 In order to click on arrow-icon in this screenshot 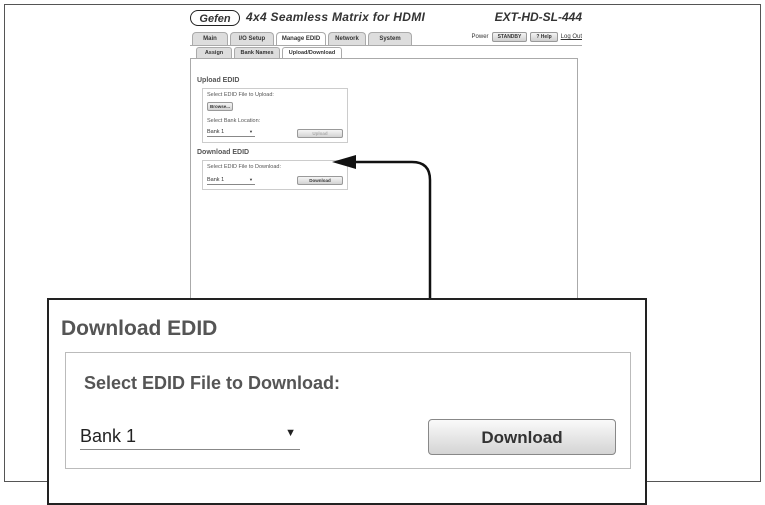, I will do `click(382, 226)`.